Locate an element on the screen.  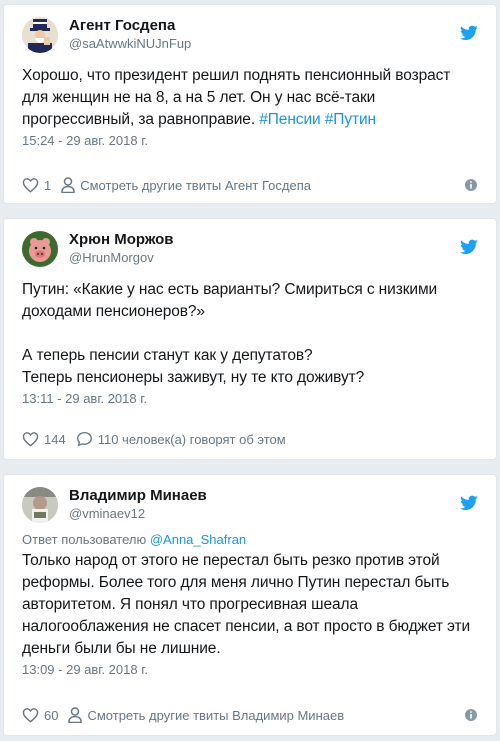
like-button: 1 is located at coordinates (36, 185).